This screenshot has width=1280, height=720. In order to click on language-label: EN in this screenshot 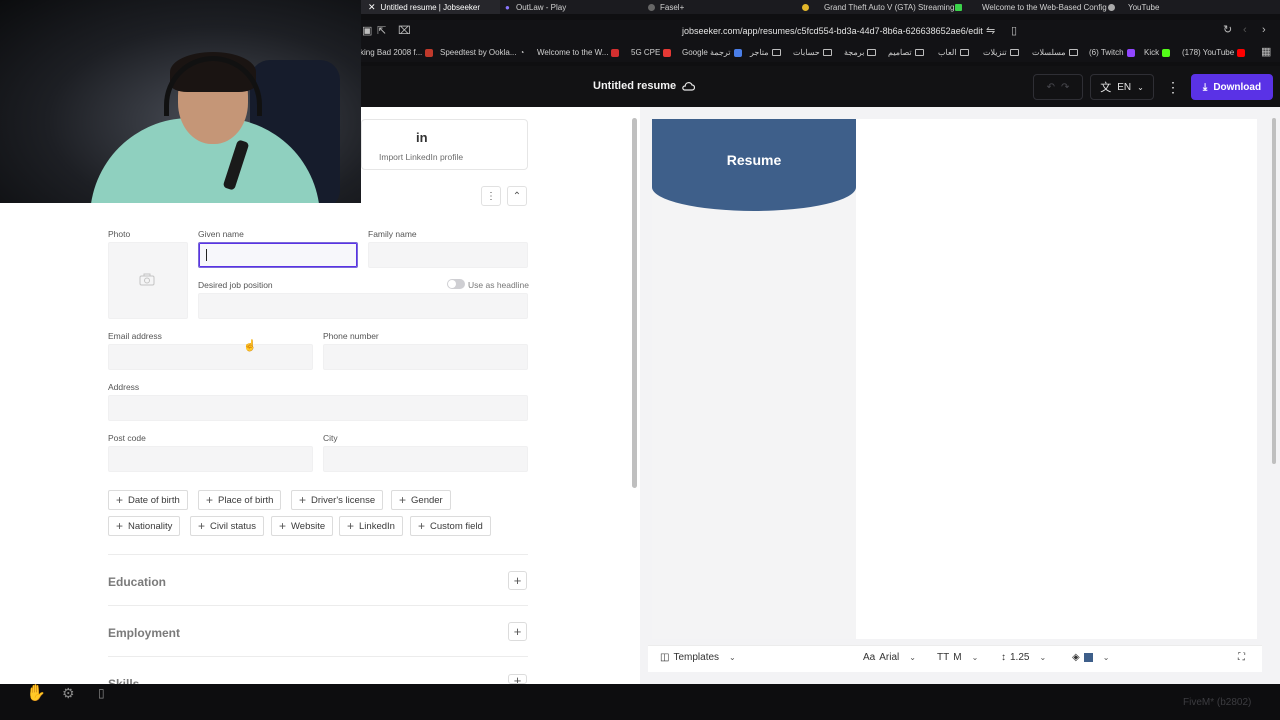, I will do `click(1124, 87)`.